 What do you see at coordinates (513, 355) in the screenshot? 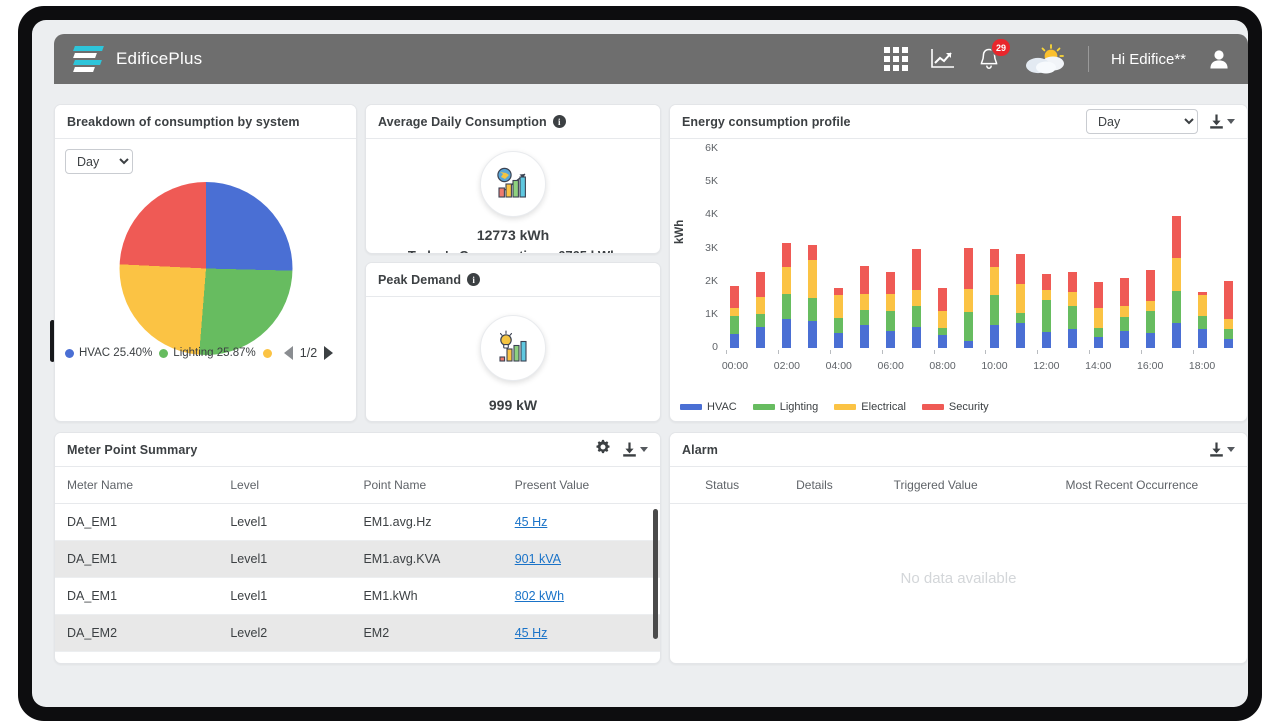
I see `kpi-body: 999 kW` at bounding box center [513, 355].